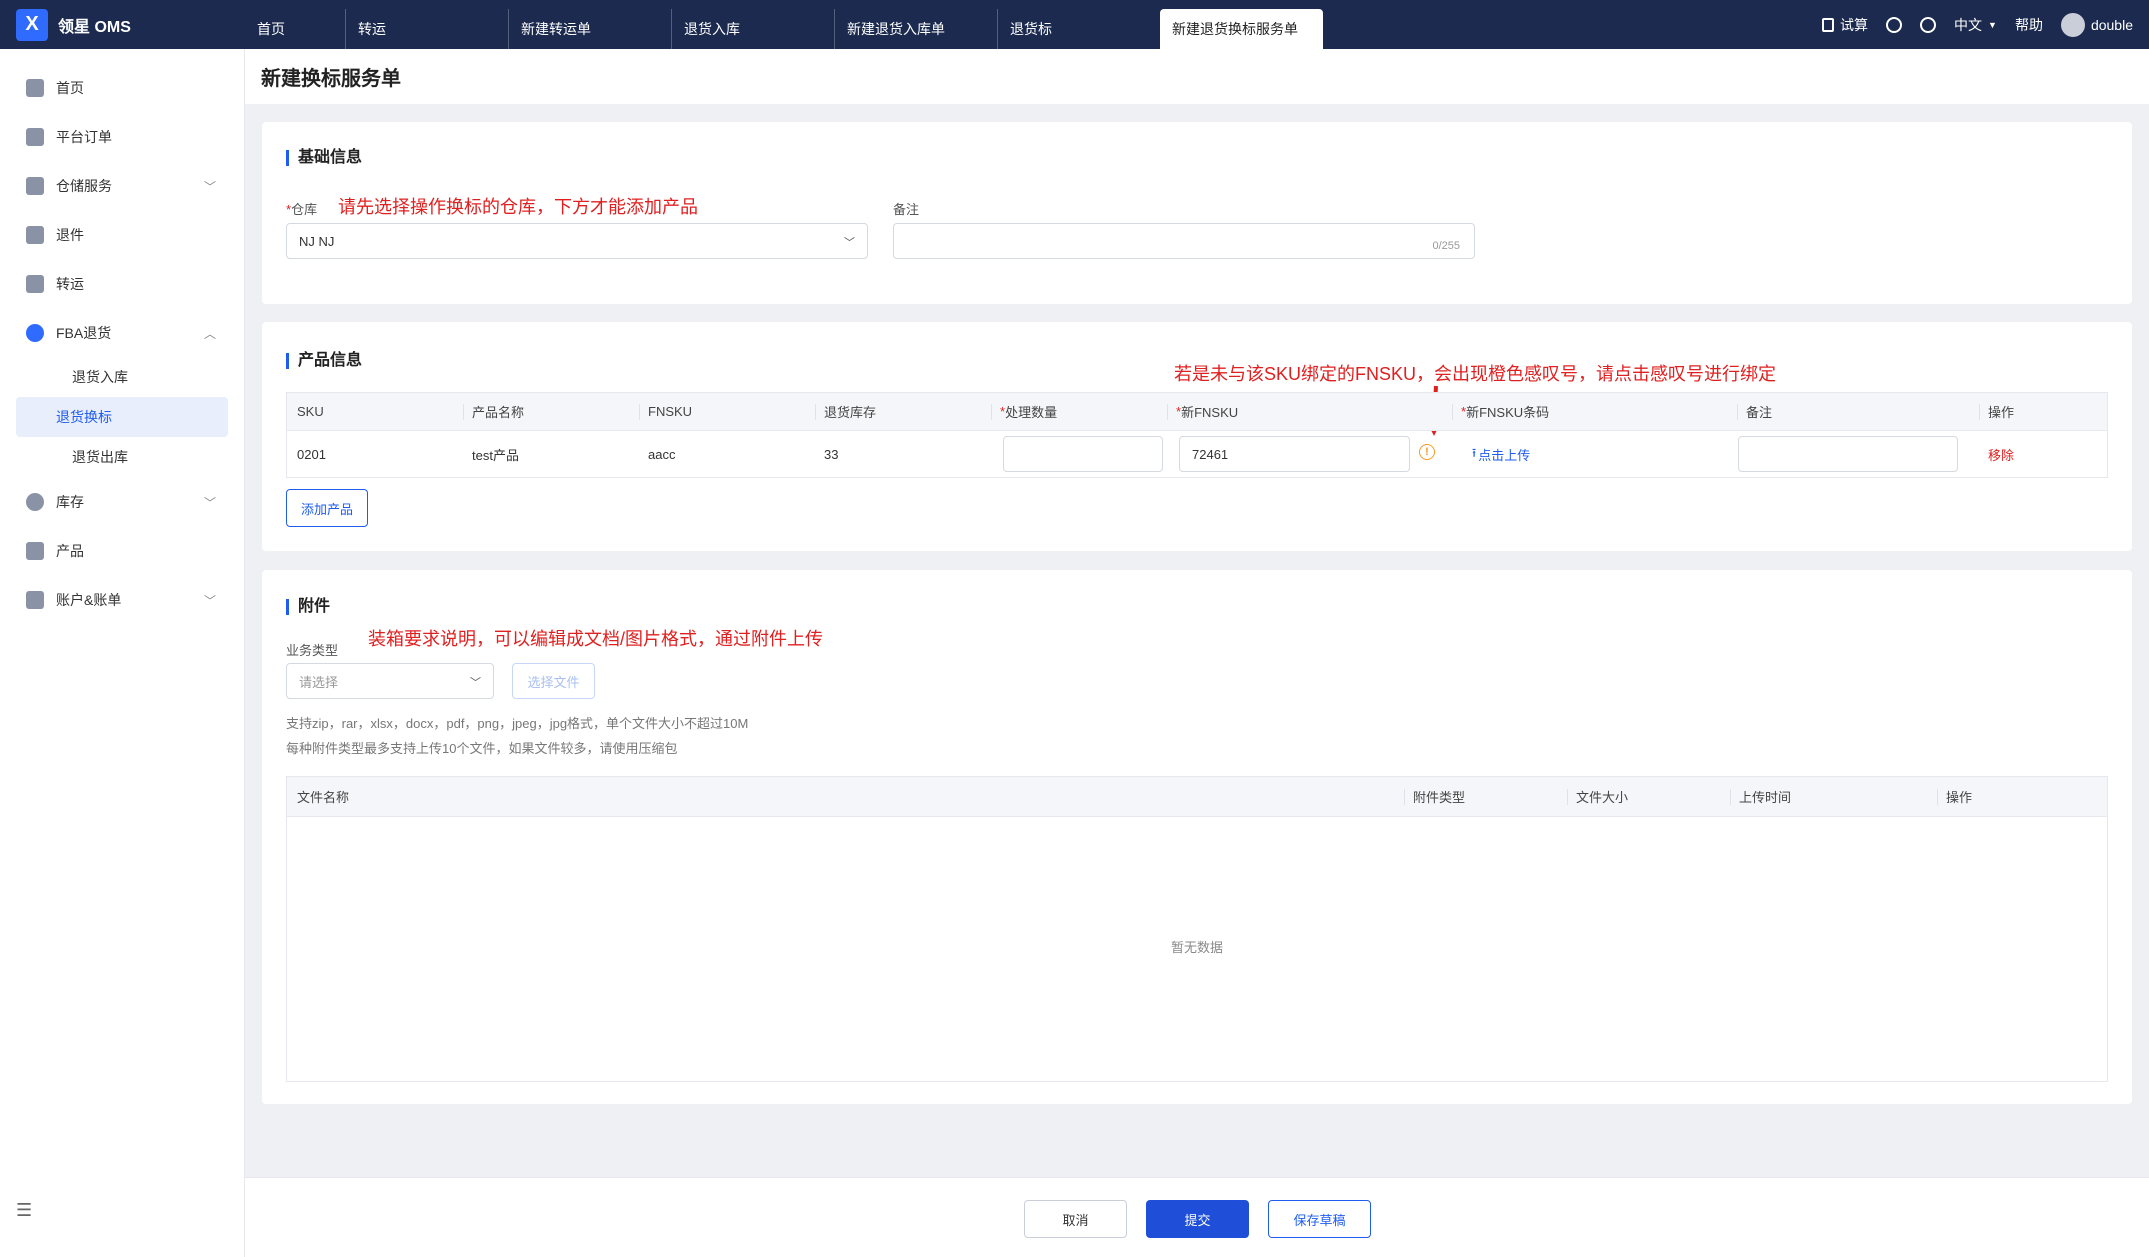 The image size is (2149, 1257). Describe the element at coordinates (122, 417) in the screenshot. I see `sidebar-subitem-return-relabel: 退货换标` at that location.